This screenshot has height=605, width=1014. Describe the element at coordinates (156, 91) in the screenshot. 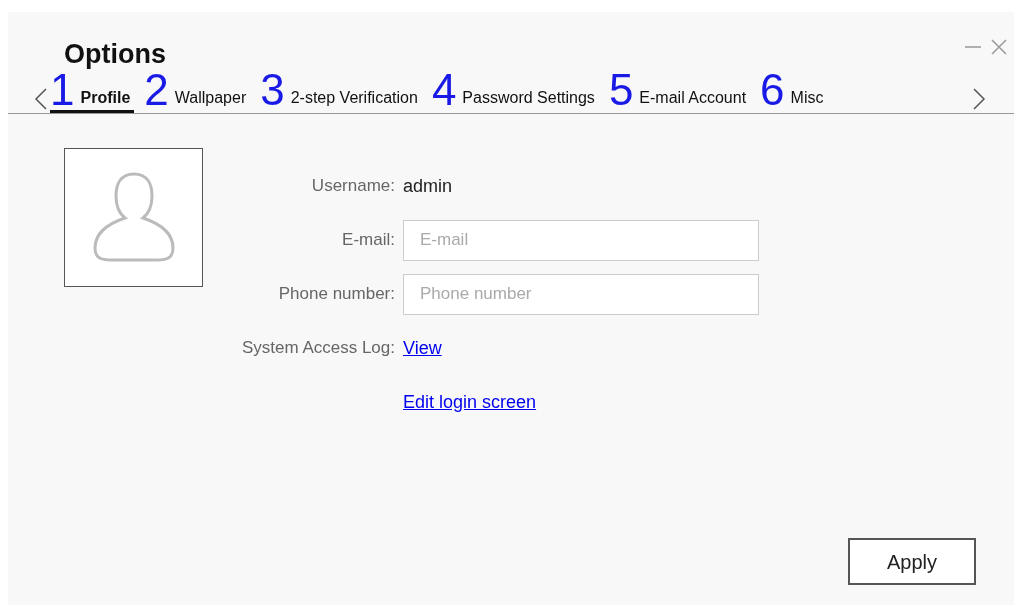

I see `number-marker: 2` at that location.